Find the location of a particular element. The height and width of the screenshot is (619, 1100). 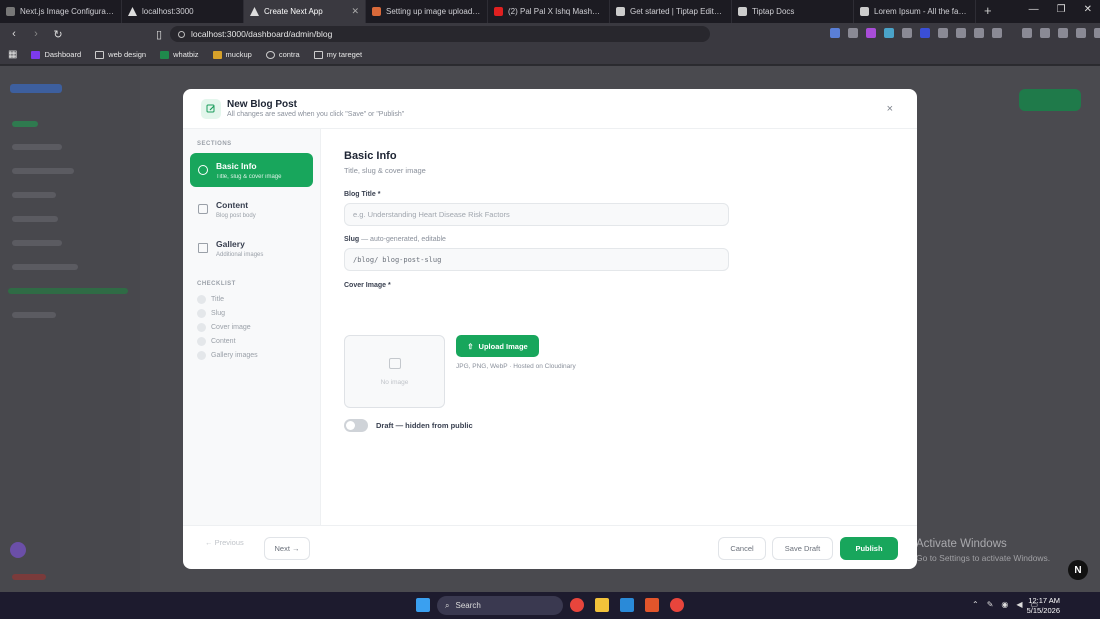

wifi-icon: ◉ is located at coordinates (1004, 604).